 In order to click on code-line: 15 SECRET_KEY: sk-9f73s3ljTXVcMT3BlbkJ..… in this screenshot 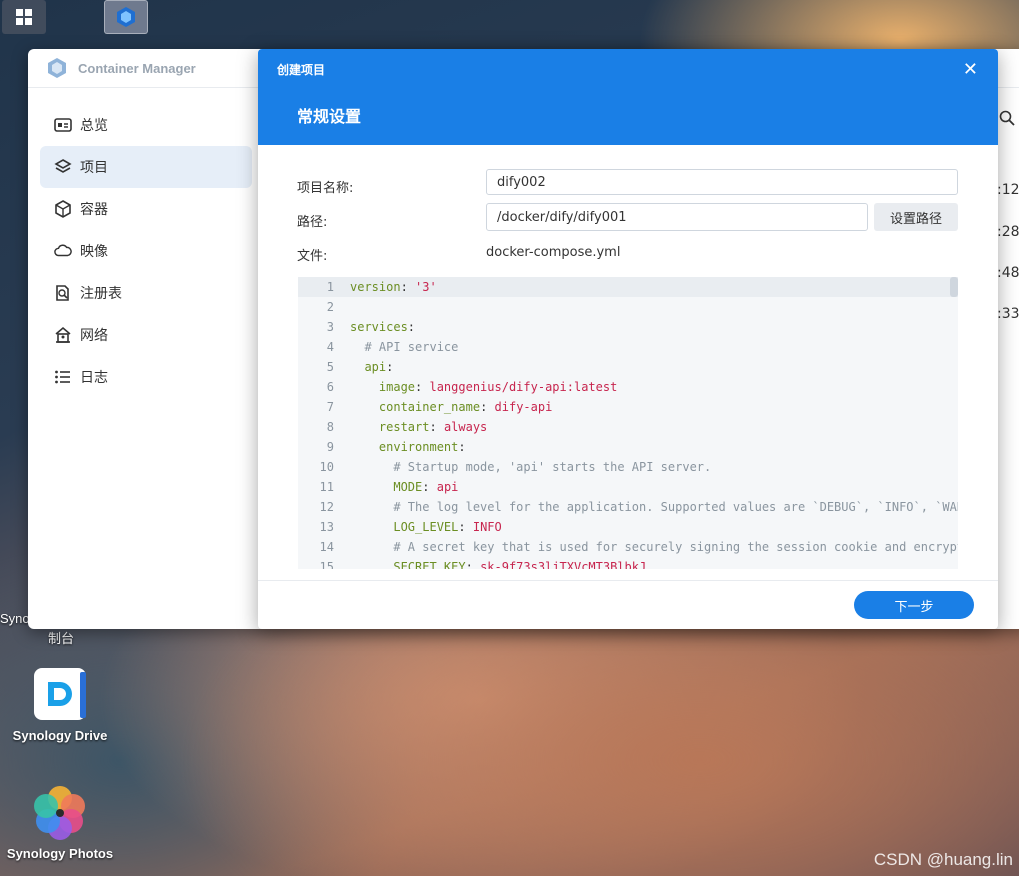, I will do `click(628, 563)`.